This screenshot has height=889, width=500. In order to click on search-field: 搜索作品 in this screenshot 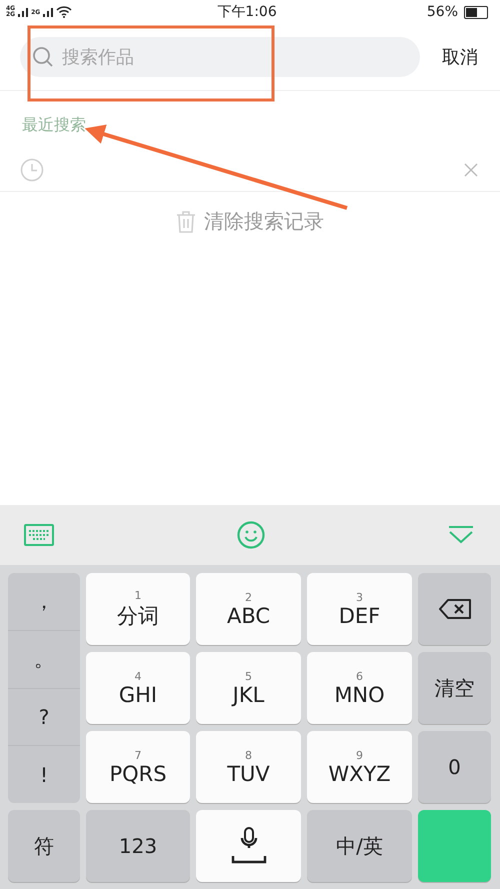, I will do `click(220, 57)`.